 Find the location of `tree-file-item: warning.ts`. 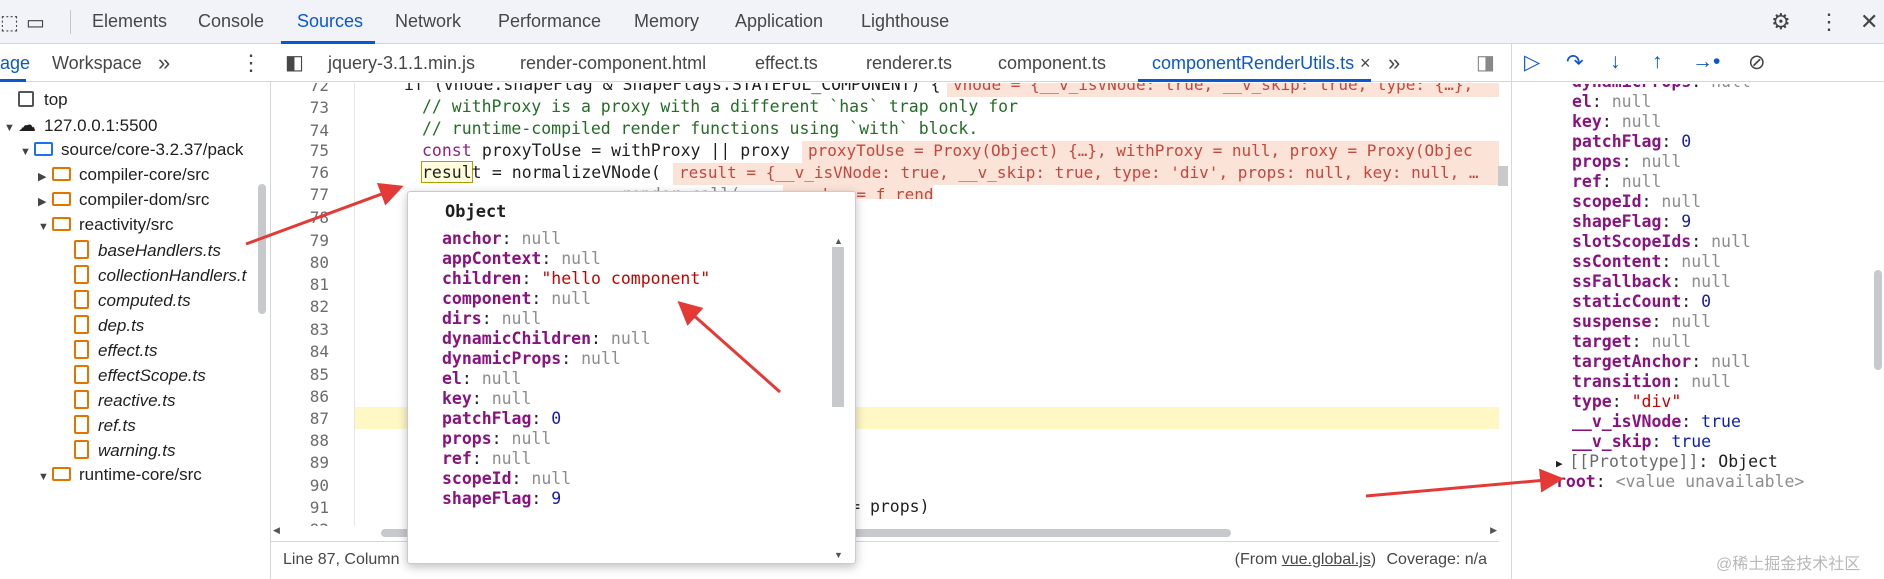

tree-file-item: warning.ts is located at coordinates (124, 454).